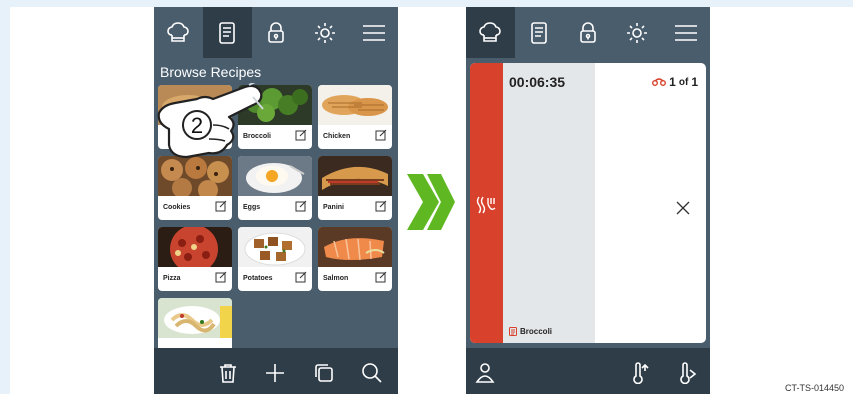 The image size is (853, 394). I want to click on timer-panel, so click(549, 203).